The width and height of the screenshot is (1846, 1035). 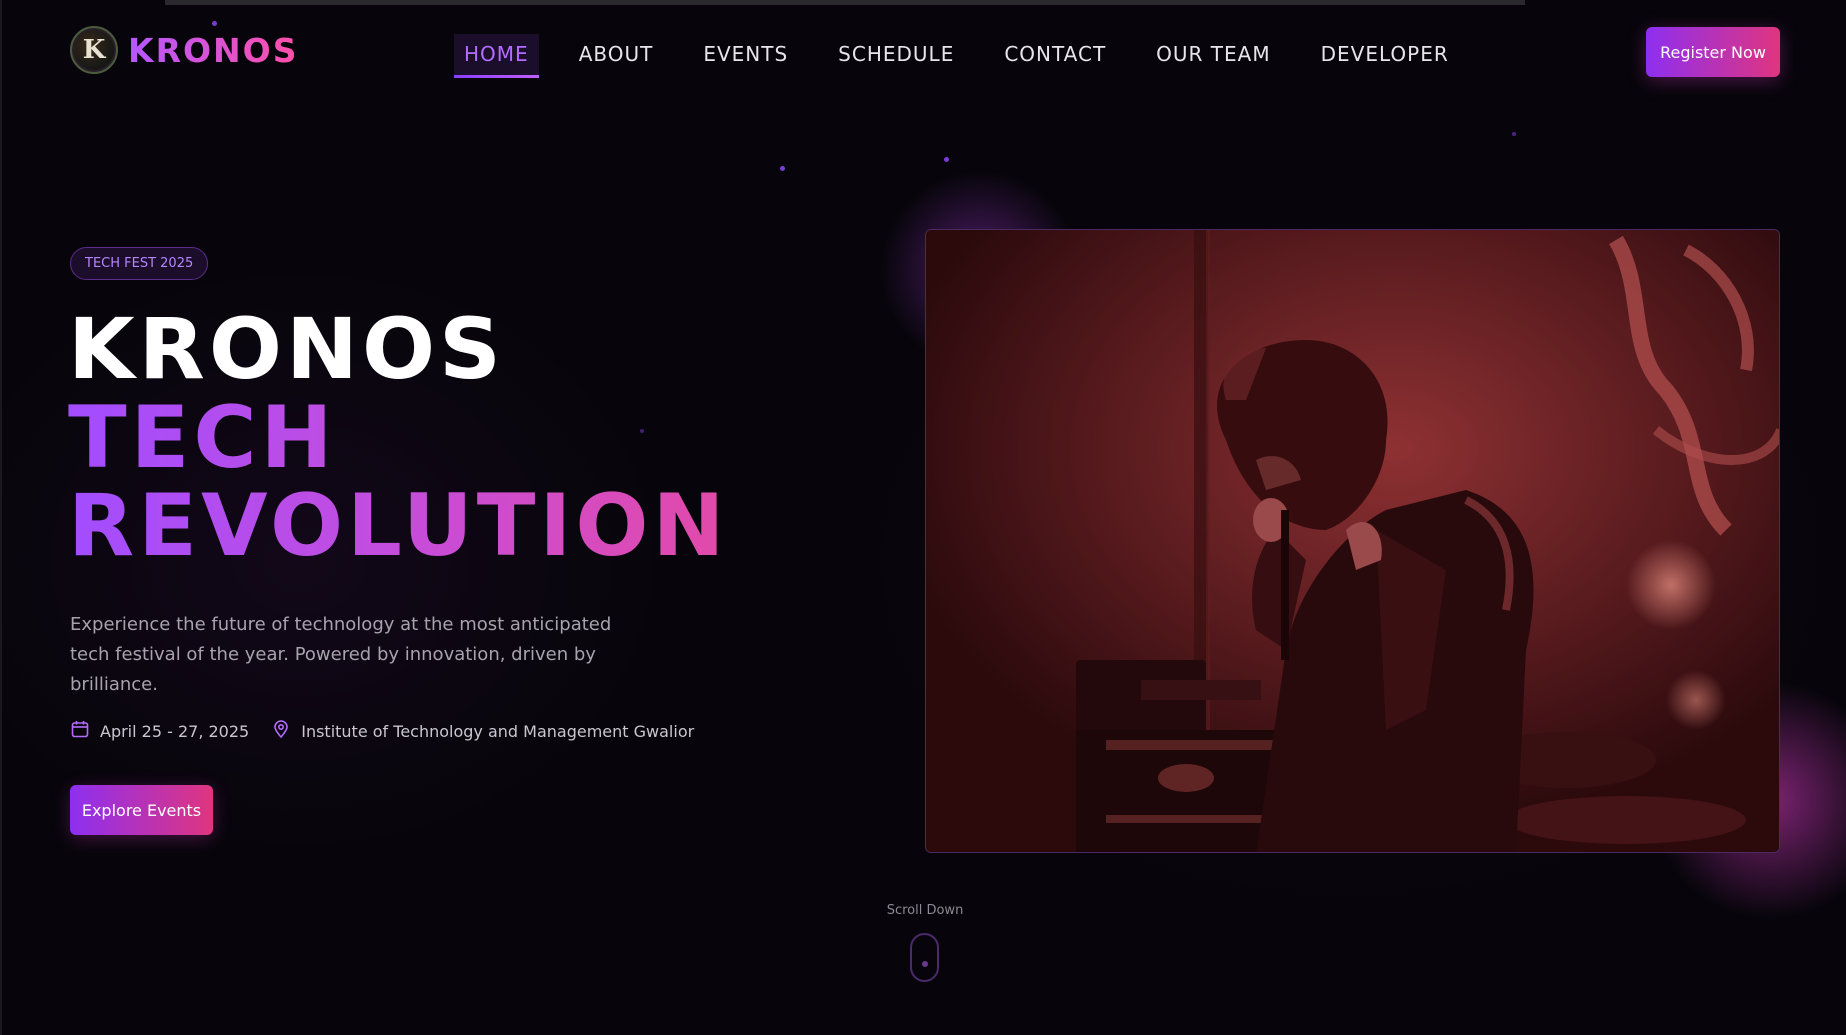 What do you see at coordinates (1, 517) in the screenshot?
I see `window-left-border` at bounding box center [1, 517].